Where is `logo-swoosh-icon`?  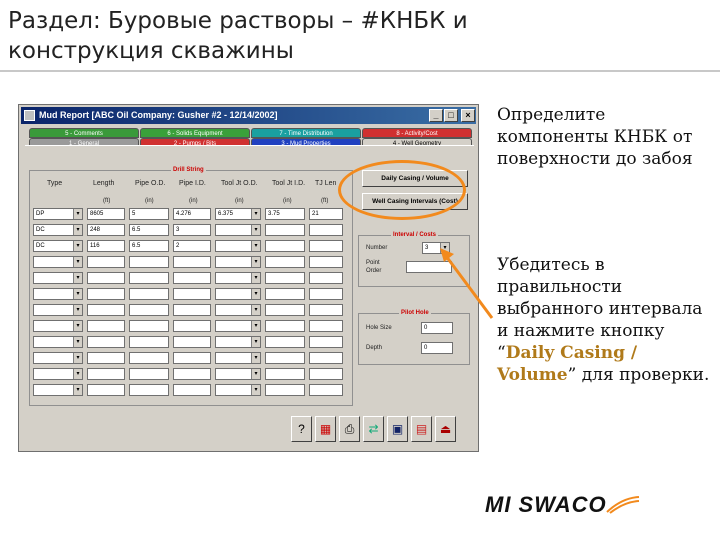
logo-swoosh-icon is located at coordinates (623, 505).